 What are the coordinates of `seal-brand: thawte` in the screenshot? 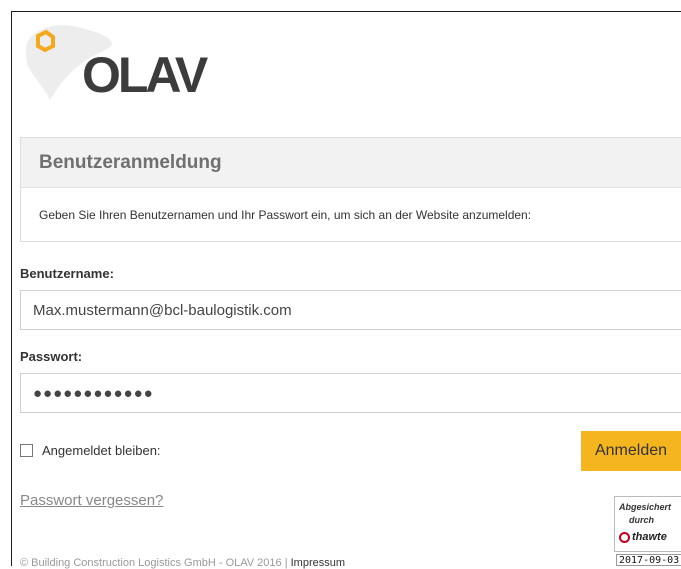 It's located at (643, 537).